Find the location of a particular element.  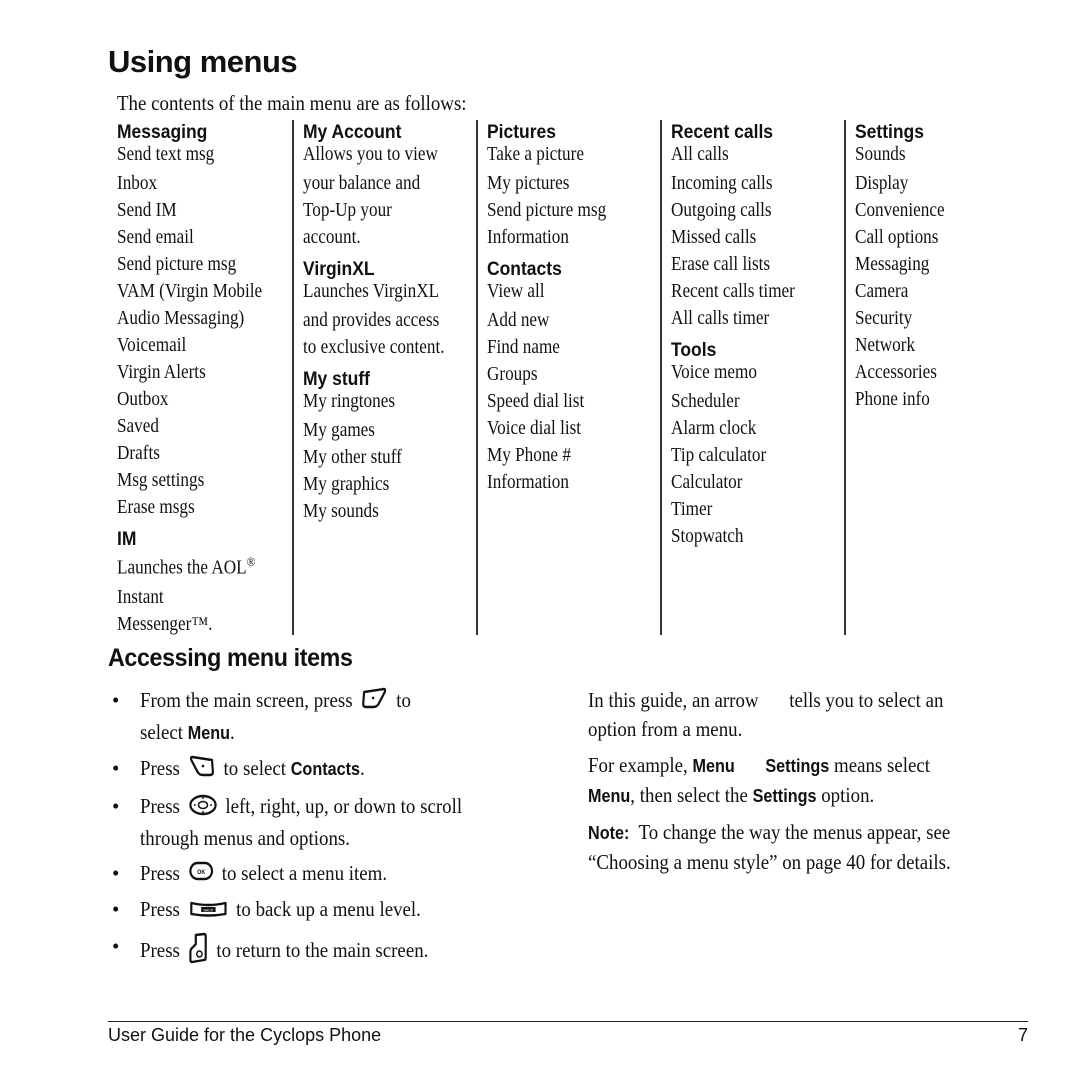

page-title: Using menus is located at coordinates (203, 61).